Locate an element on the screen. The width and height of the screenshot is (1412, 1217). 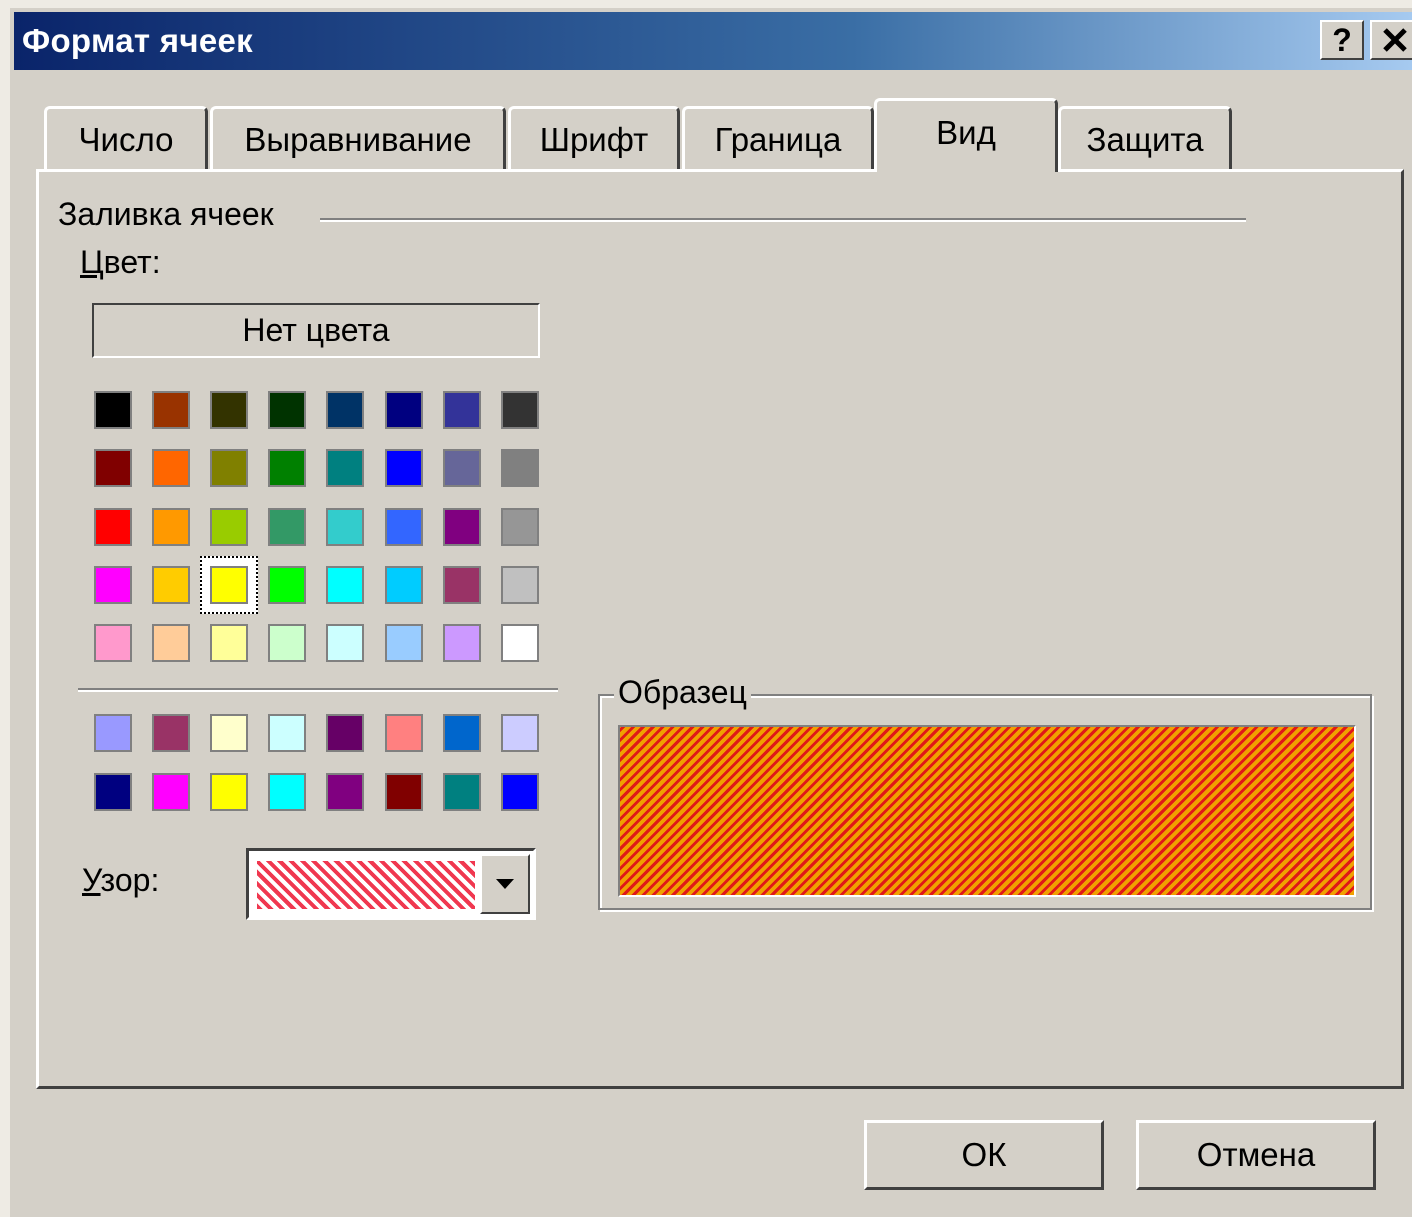
selected-pattern-preview is located at coordinates (366, 885).